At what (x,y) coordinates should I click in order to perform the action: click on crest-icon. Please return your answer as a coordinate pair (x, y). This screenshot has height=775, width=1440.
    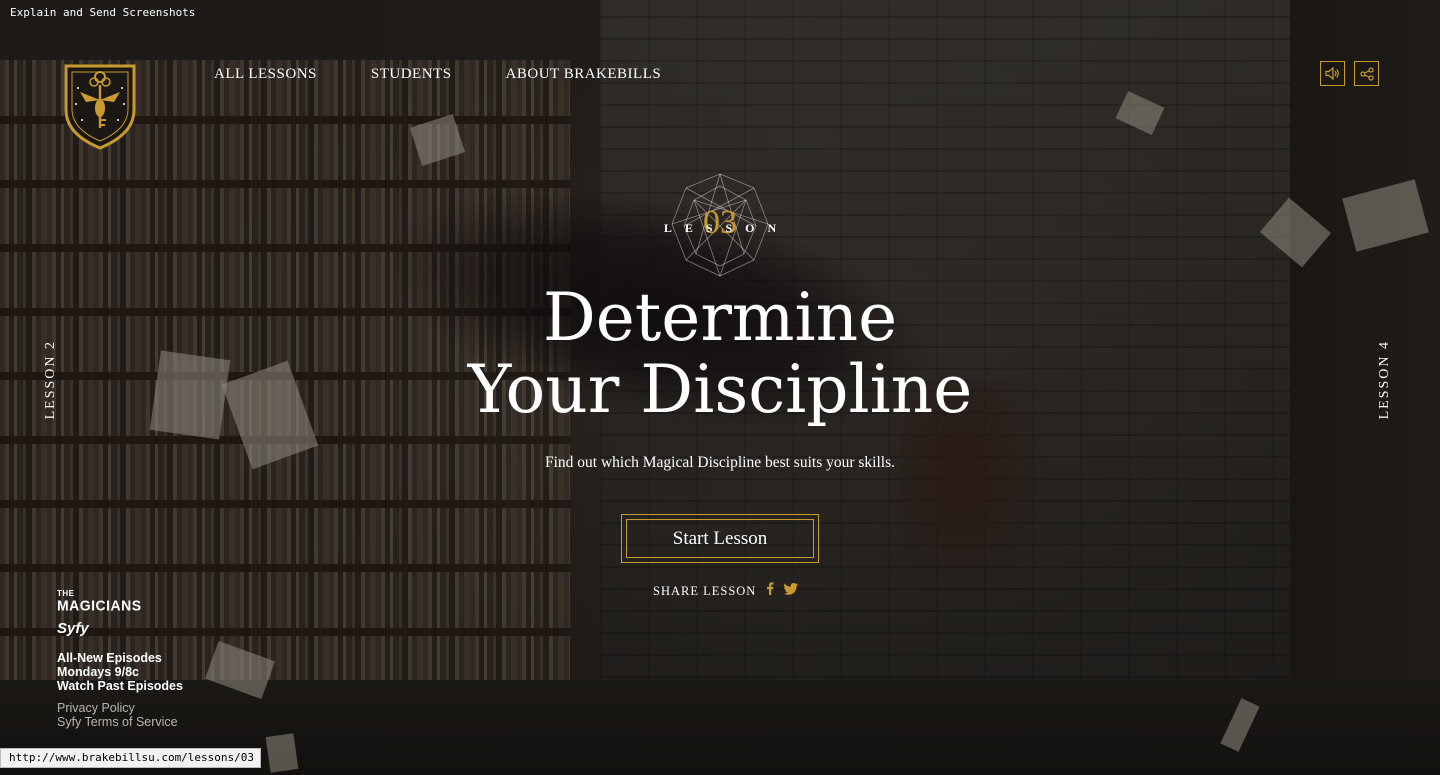
    Looking at the image, I should click on (100, 107).